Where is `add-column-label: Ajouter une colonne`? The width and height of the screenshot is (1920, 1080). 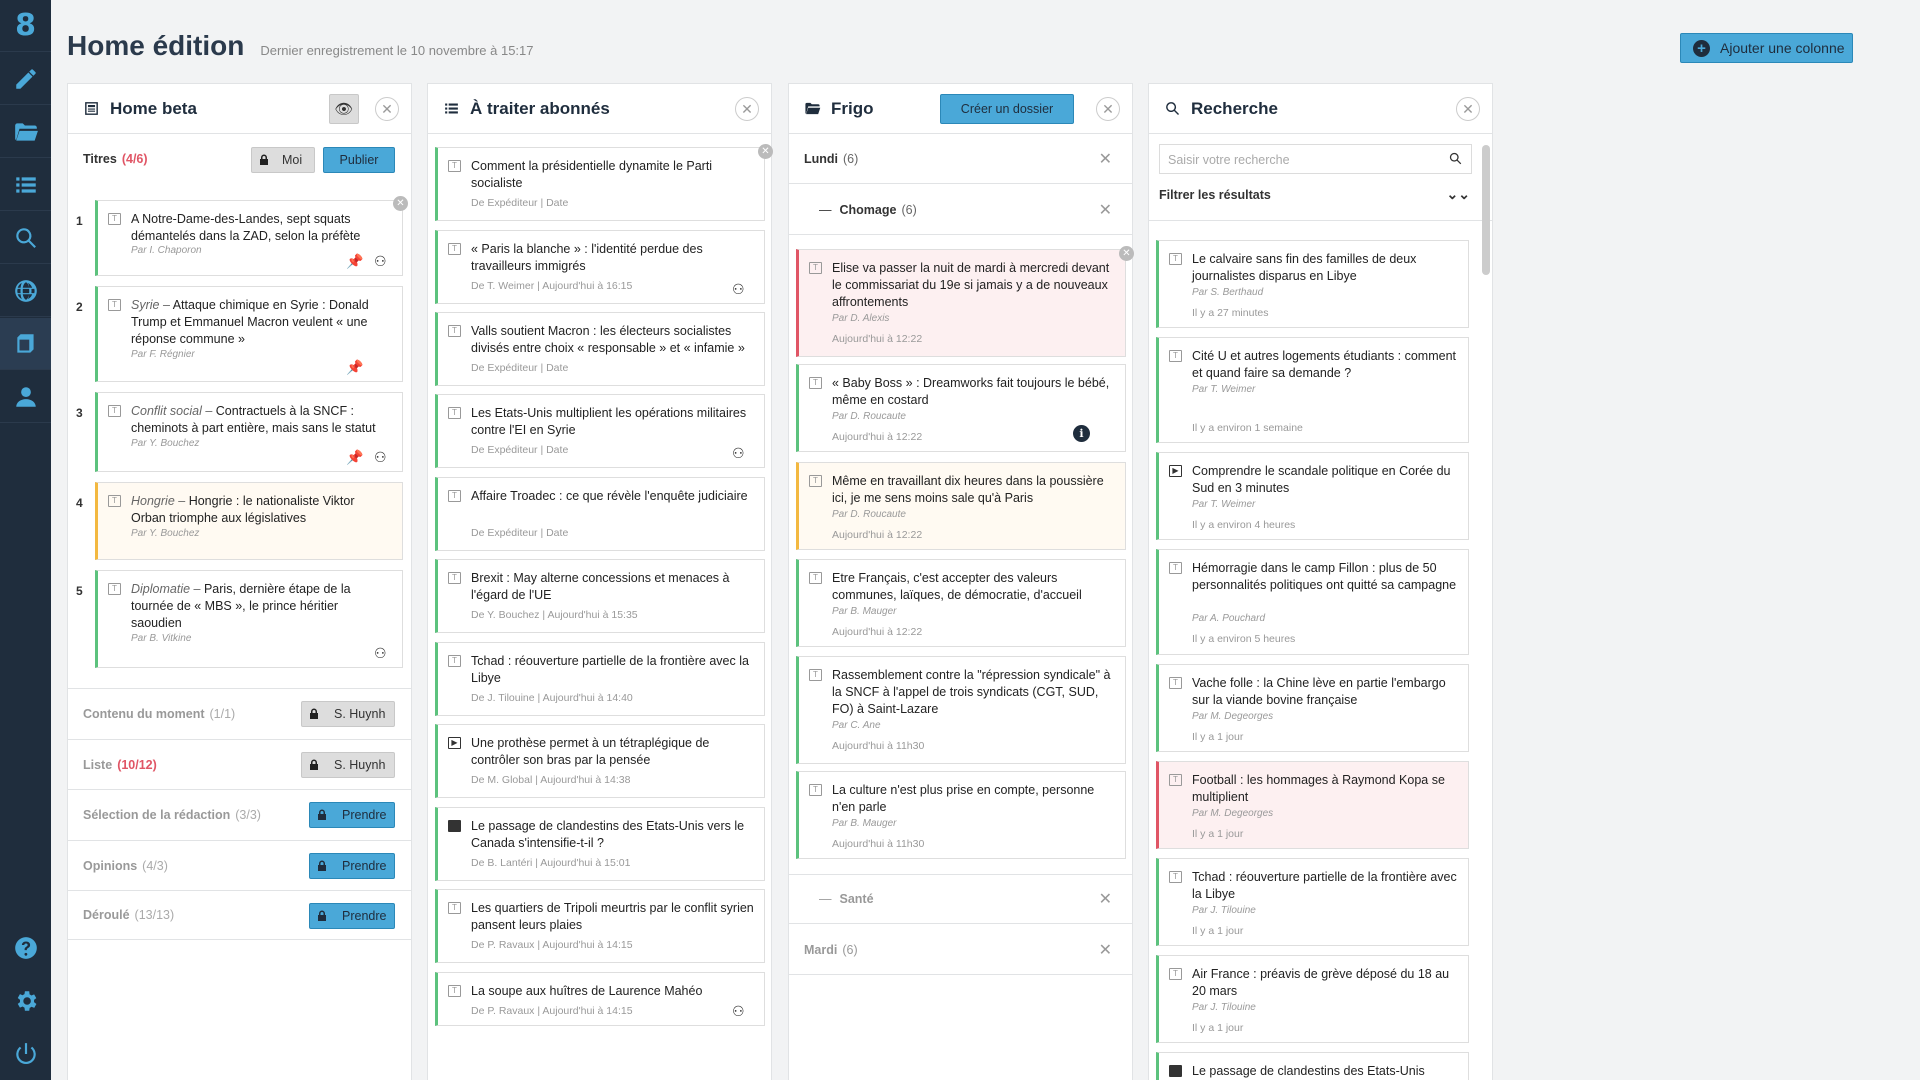 add-column-label: Ajouter une colonne is located at coordinates (1782, 48).